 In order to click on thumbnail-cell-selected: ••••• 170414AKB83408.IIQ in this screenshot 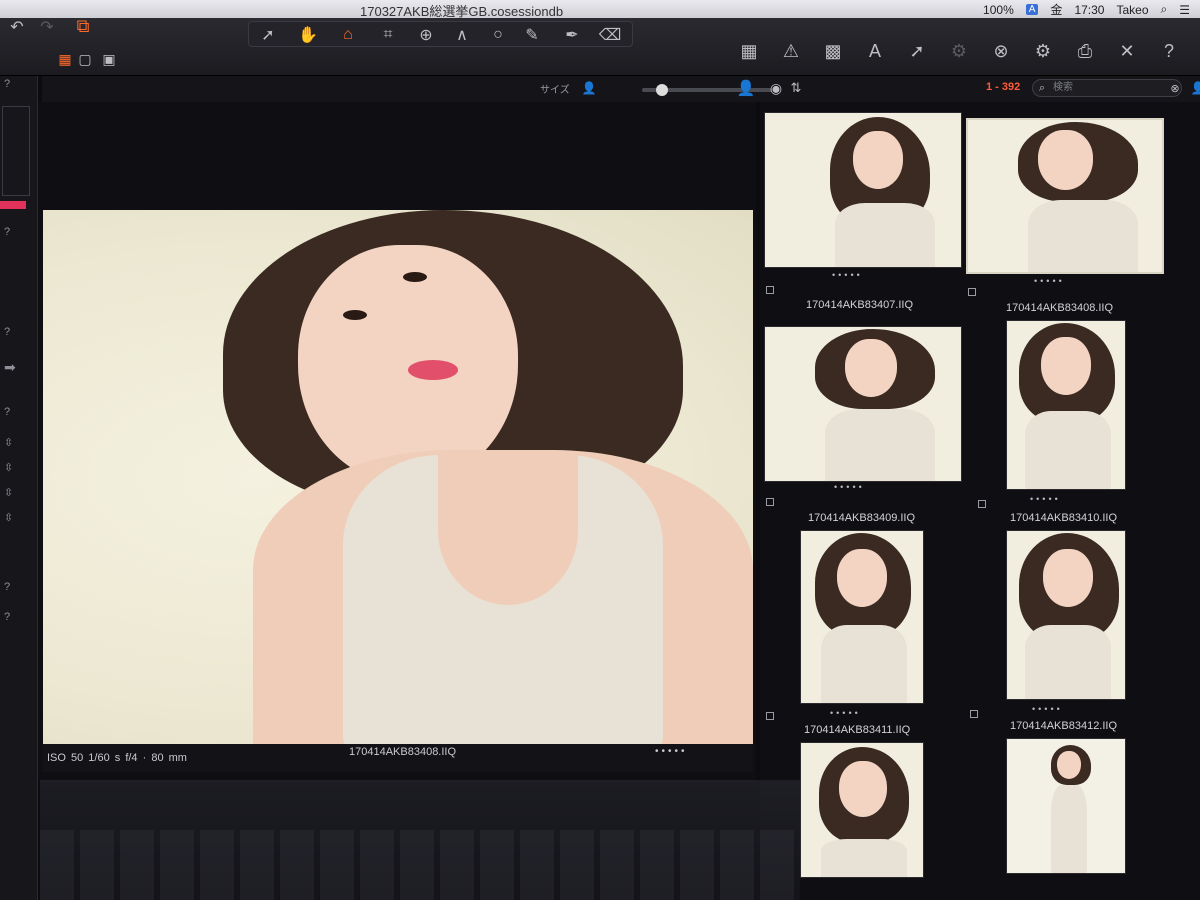, I will do `click(1066, 218)`.